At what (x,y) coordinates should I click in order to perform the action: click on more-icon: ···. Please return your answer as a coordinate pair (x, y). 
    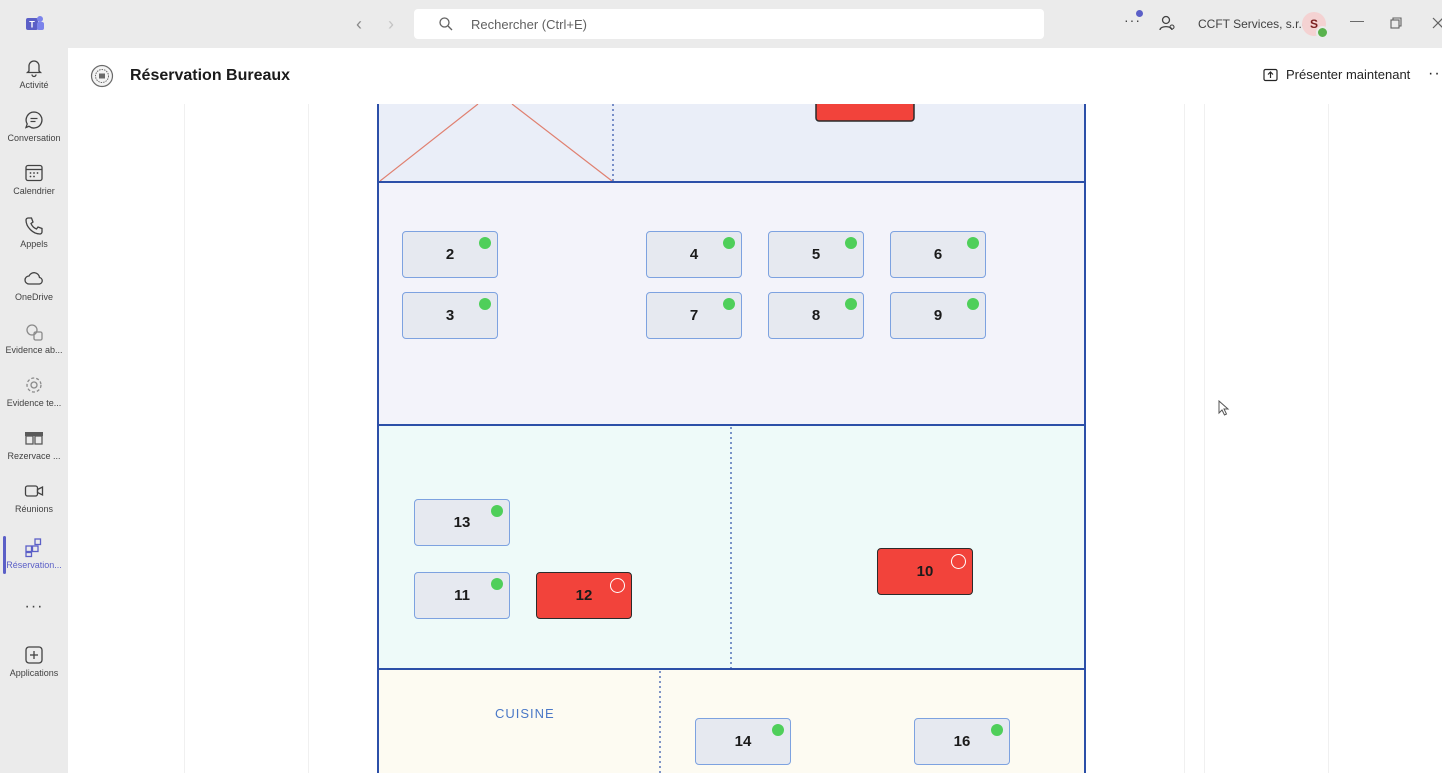
    Looking at the image, I should click on (34, 606).